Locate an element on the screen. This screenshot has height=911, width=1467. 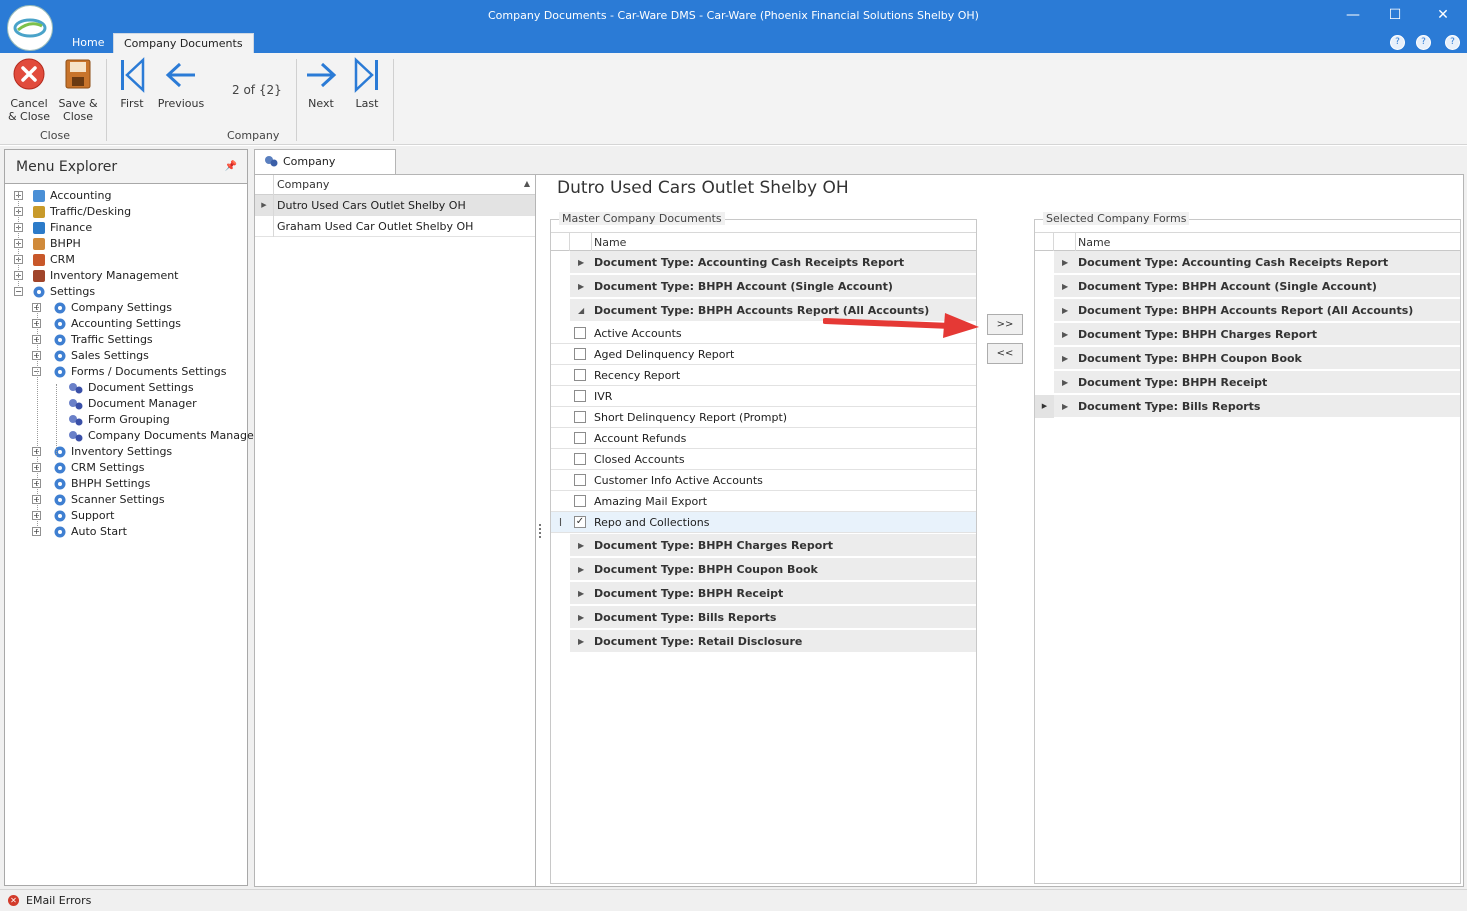
last-button: Last is located at coordinates (367, 83).